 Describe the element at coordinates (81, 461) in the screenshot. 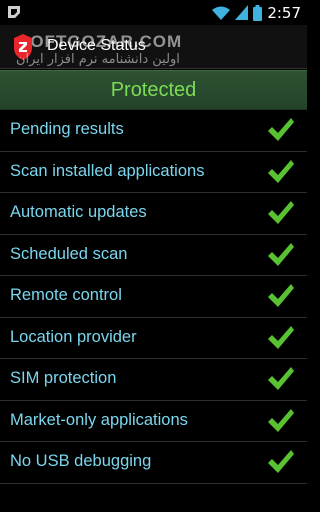

I see `status-label: No USB debugging` at that location.